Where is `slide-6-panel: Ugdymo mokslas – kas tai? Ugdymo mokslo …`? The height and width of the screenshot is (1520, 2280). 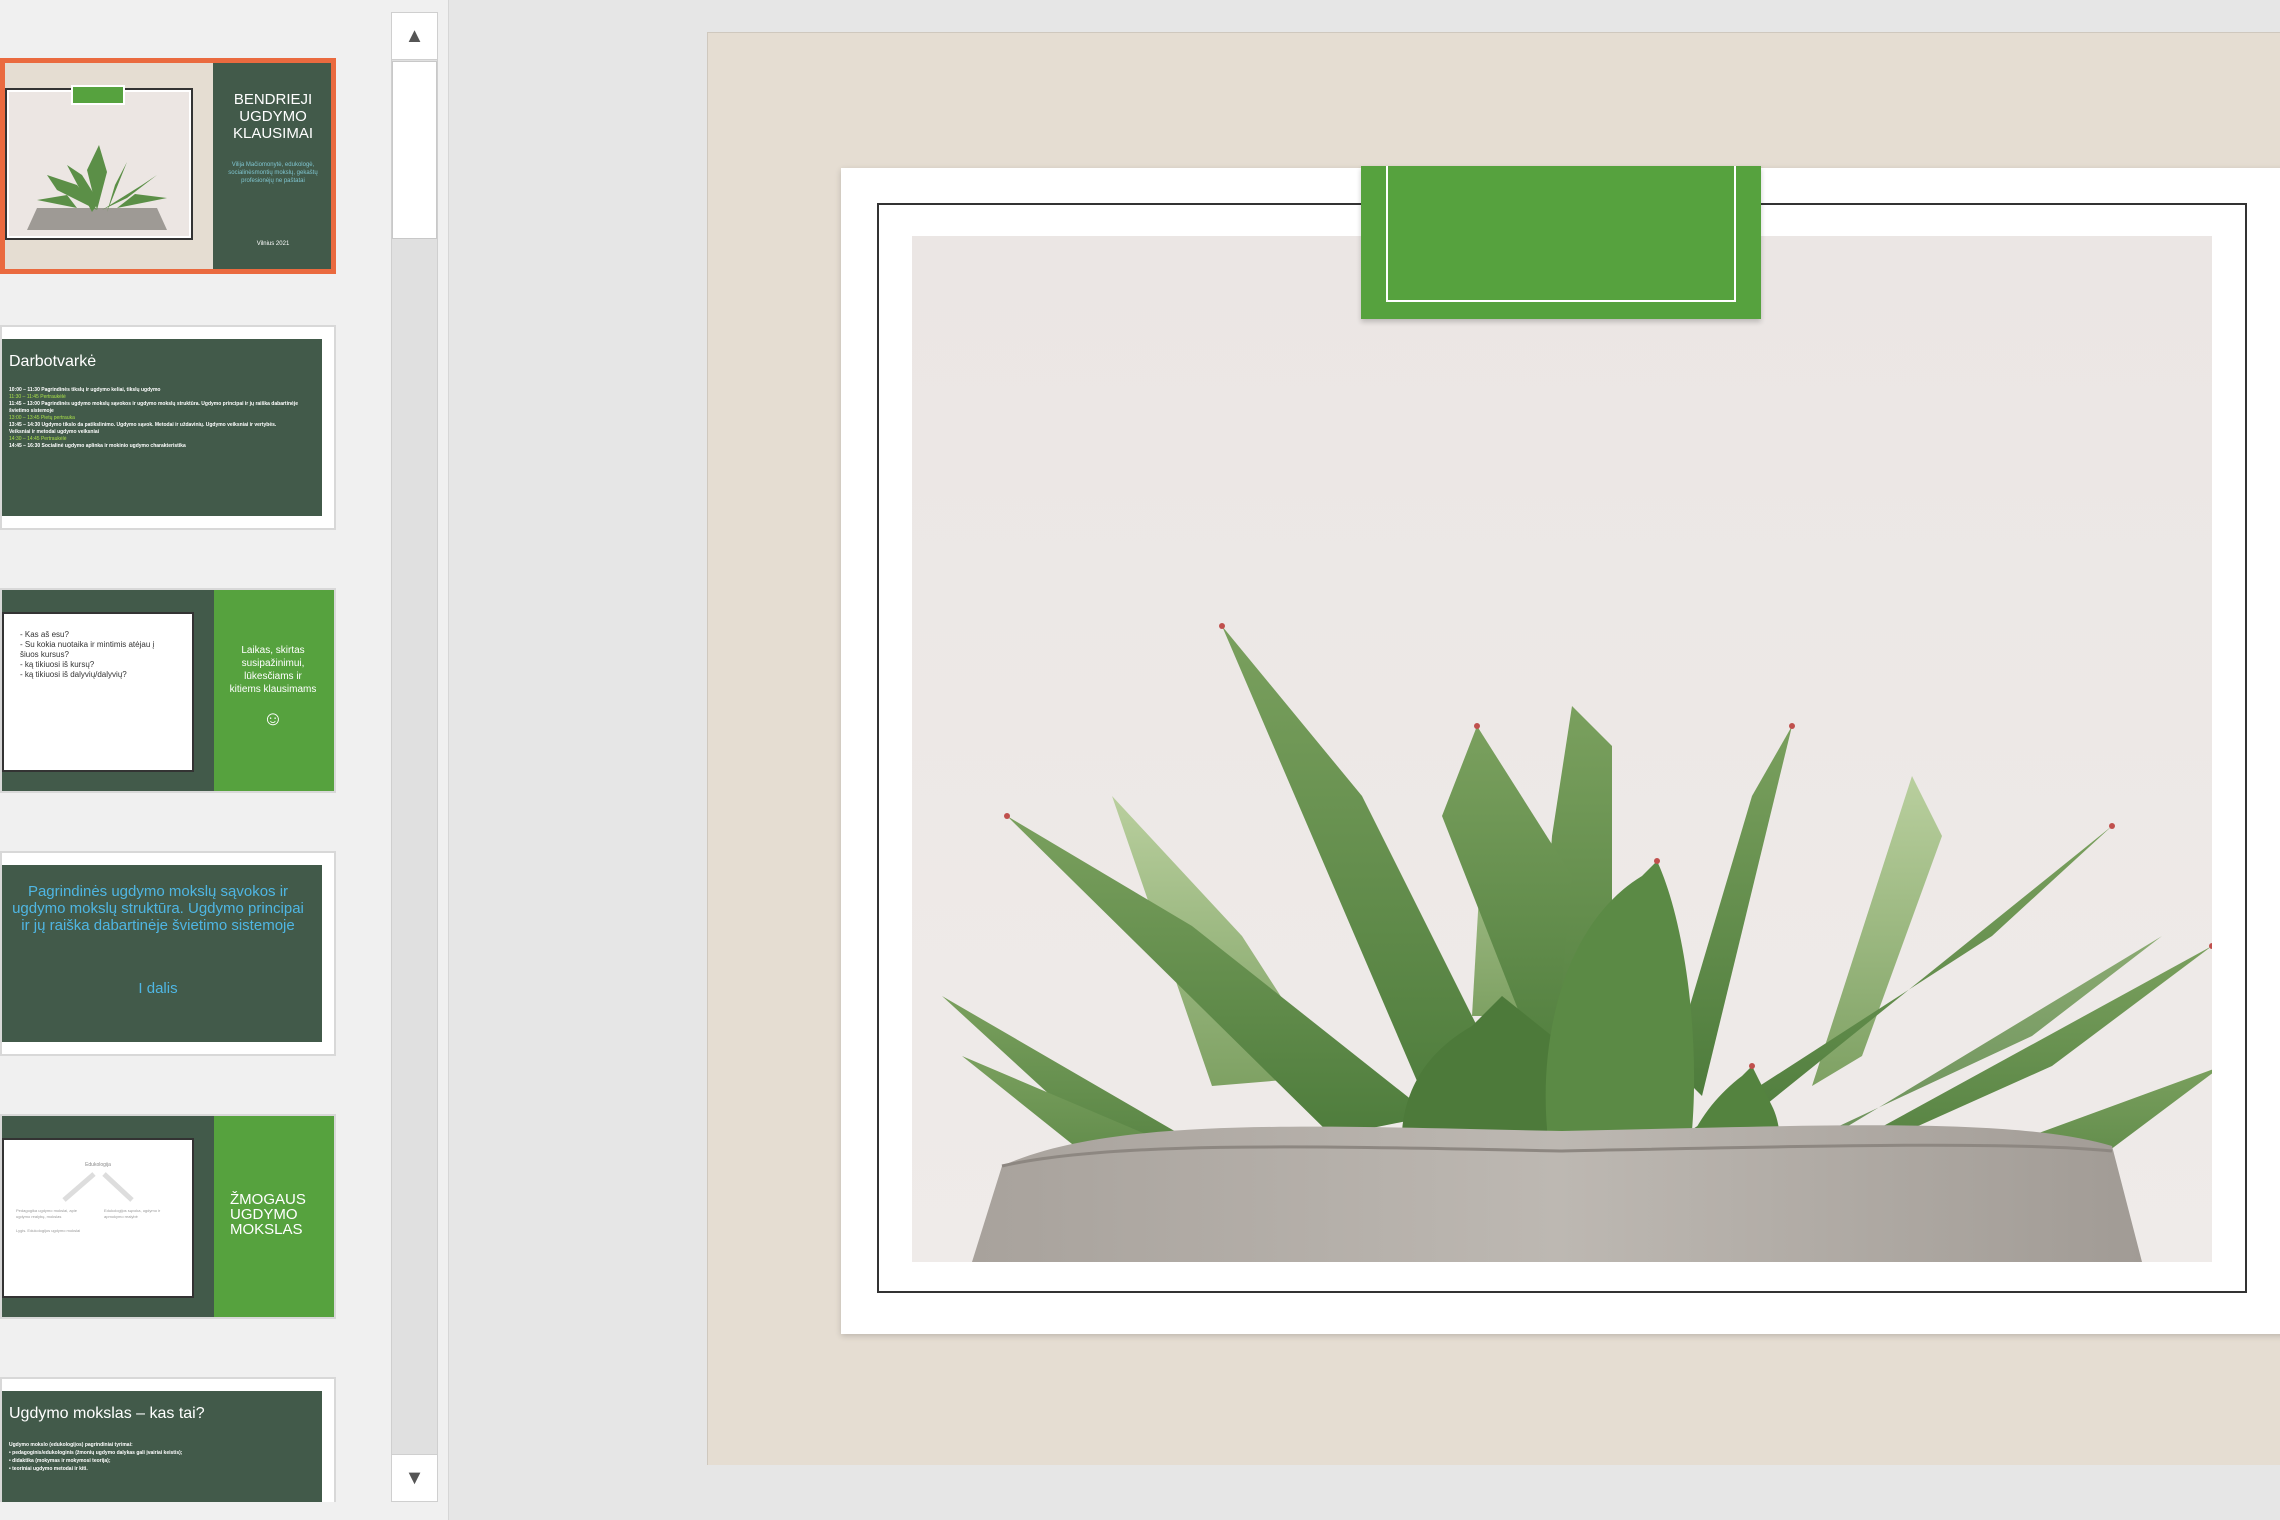
slide-6-panel: Ugdymo mokslas – kas tai? Ugdymo mokslo … is located at coordinates (162, 1446).